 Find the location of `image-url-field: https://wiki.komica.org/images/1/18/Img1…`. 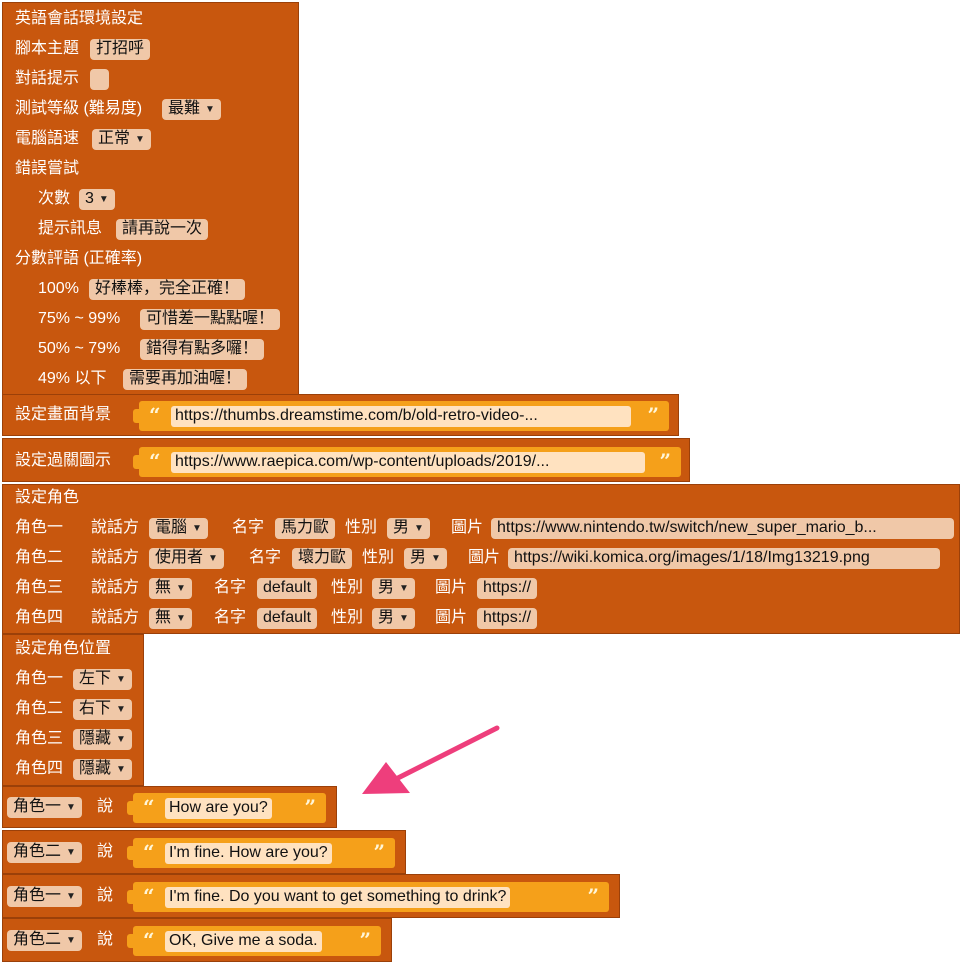

image-url-field: https://wiki.komica.org/images/1/18/Img1… is located at coordinates (724, 558).